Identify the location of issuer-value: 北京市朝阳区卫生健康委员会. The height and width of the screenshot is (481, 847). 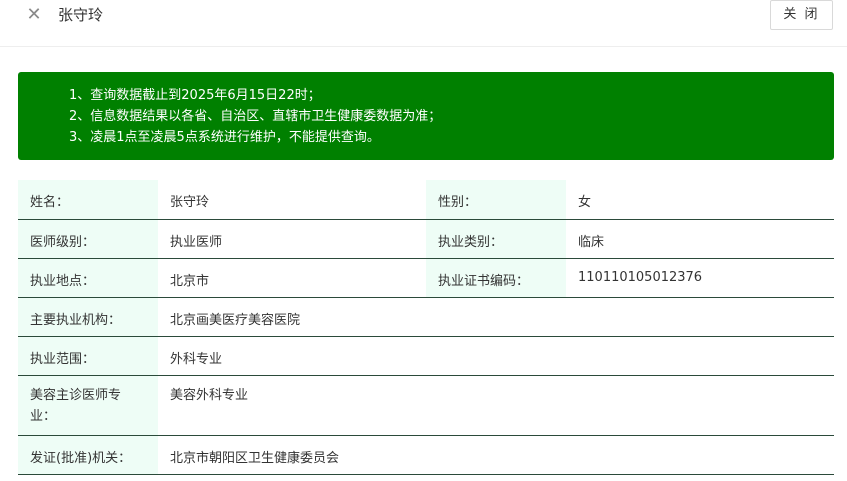
(496, 455).